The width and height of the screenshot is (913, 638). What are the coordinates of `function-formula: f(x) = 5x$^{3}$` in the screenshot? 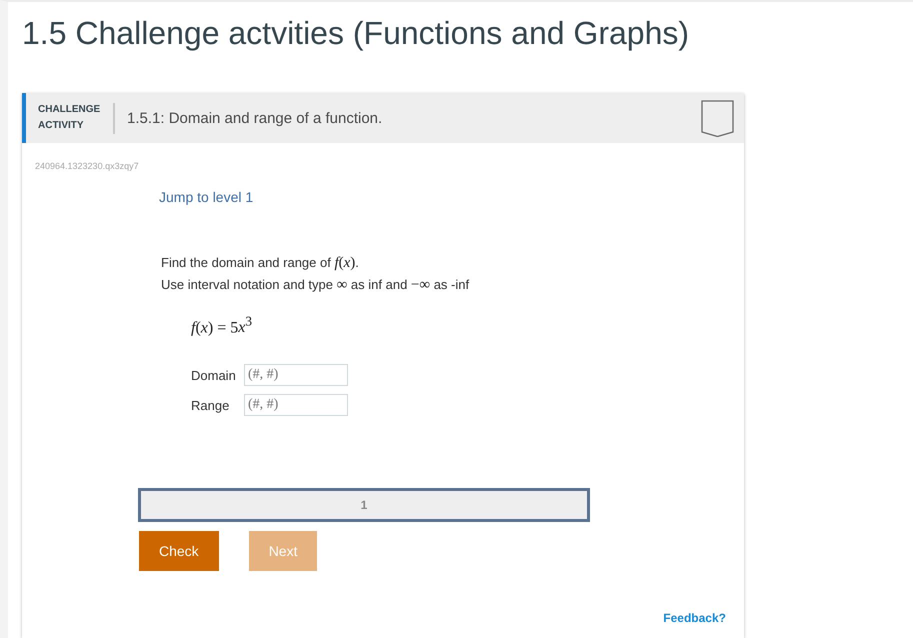 It's located at (221, 325).